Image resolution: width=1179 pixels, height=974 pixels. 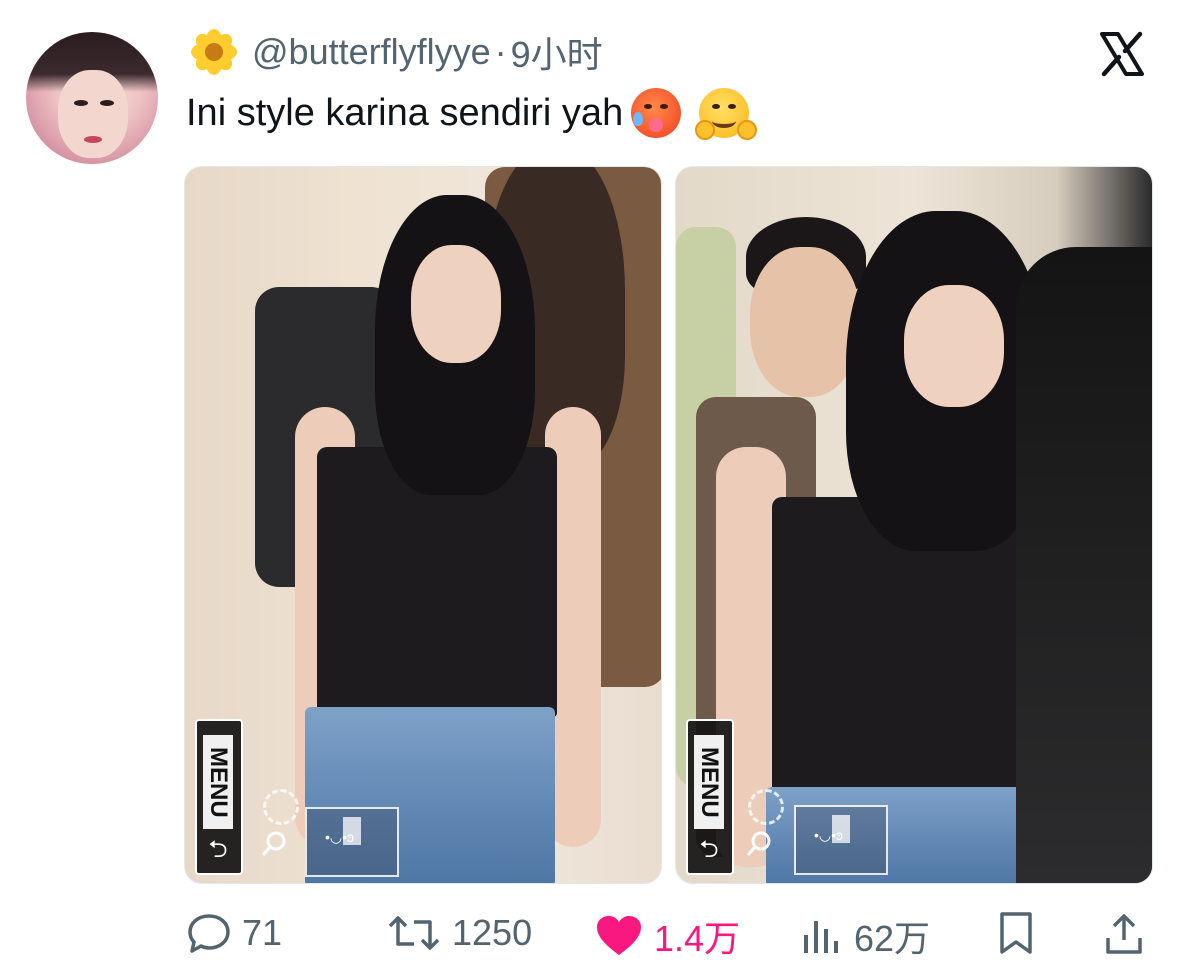 I want to click on retweet-button: 1250, so click(x=459, y=933).